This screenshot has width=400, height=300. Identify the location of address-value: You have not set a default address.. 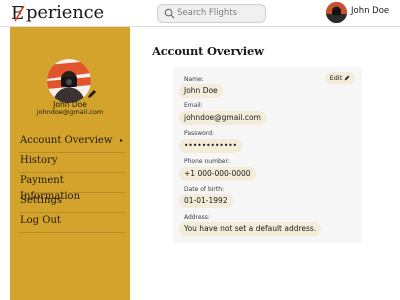
(250, 229).